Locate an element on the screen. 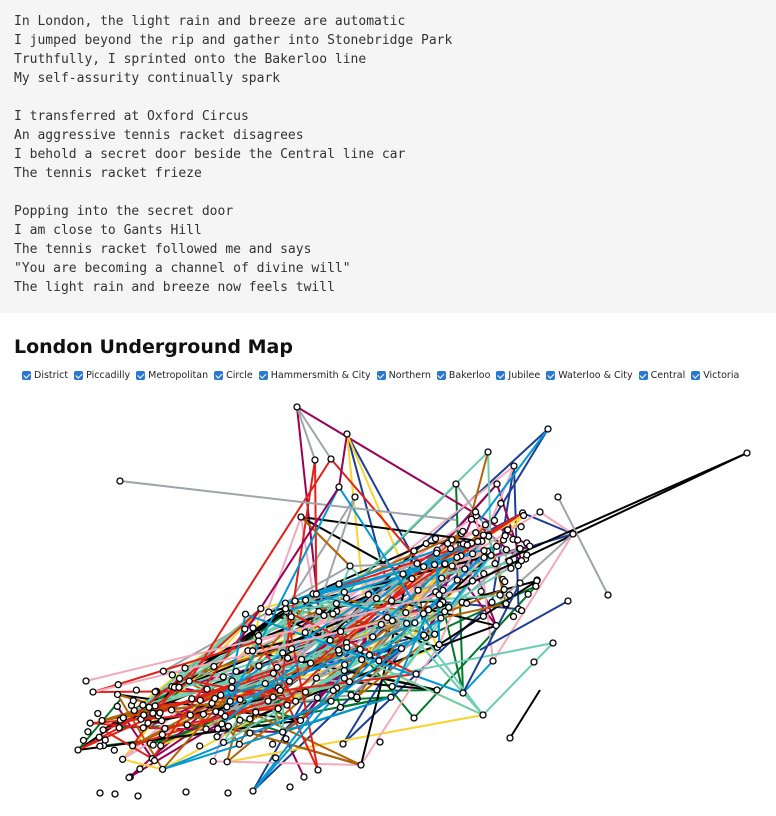 This screenshot has width=776, height=816. filter-district: District is located at coordinates (45, 375).